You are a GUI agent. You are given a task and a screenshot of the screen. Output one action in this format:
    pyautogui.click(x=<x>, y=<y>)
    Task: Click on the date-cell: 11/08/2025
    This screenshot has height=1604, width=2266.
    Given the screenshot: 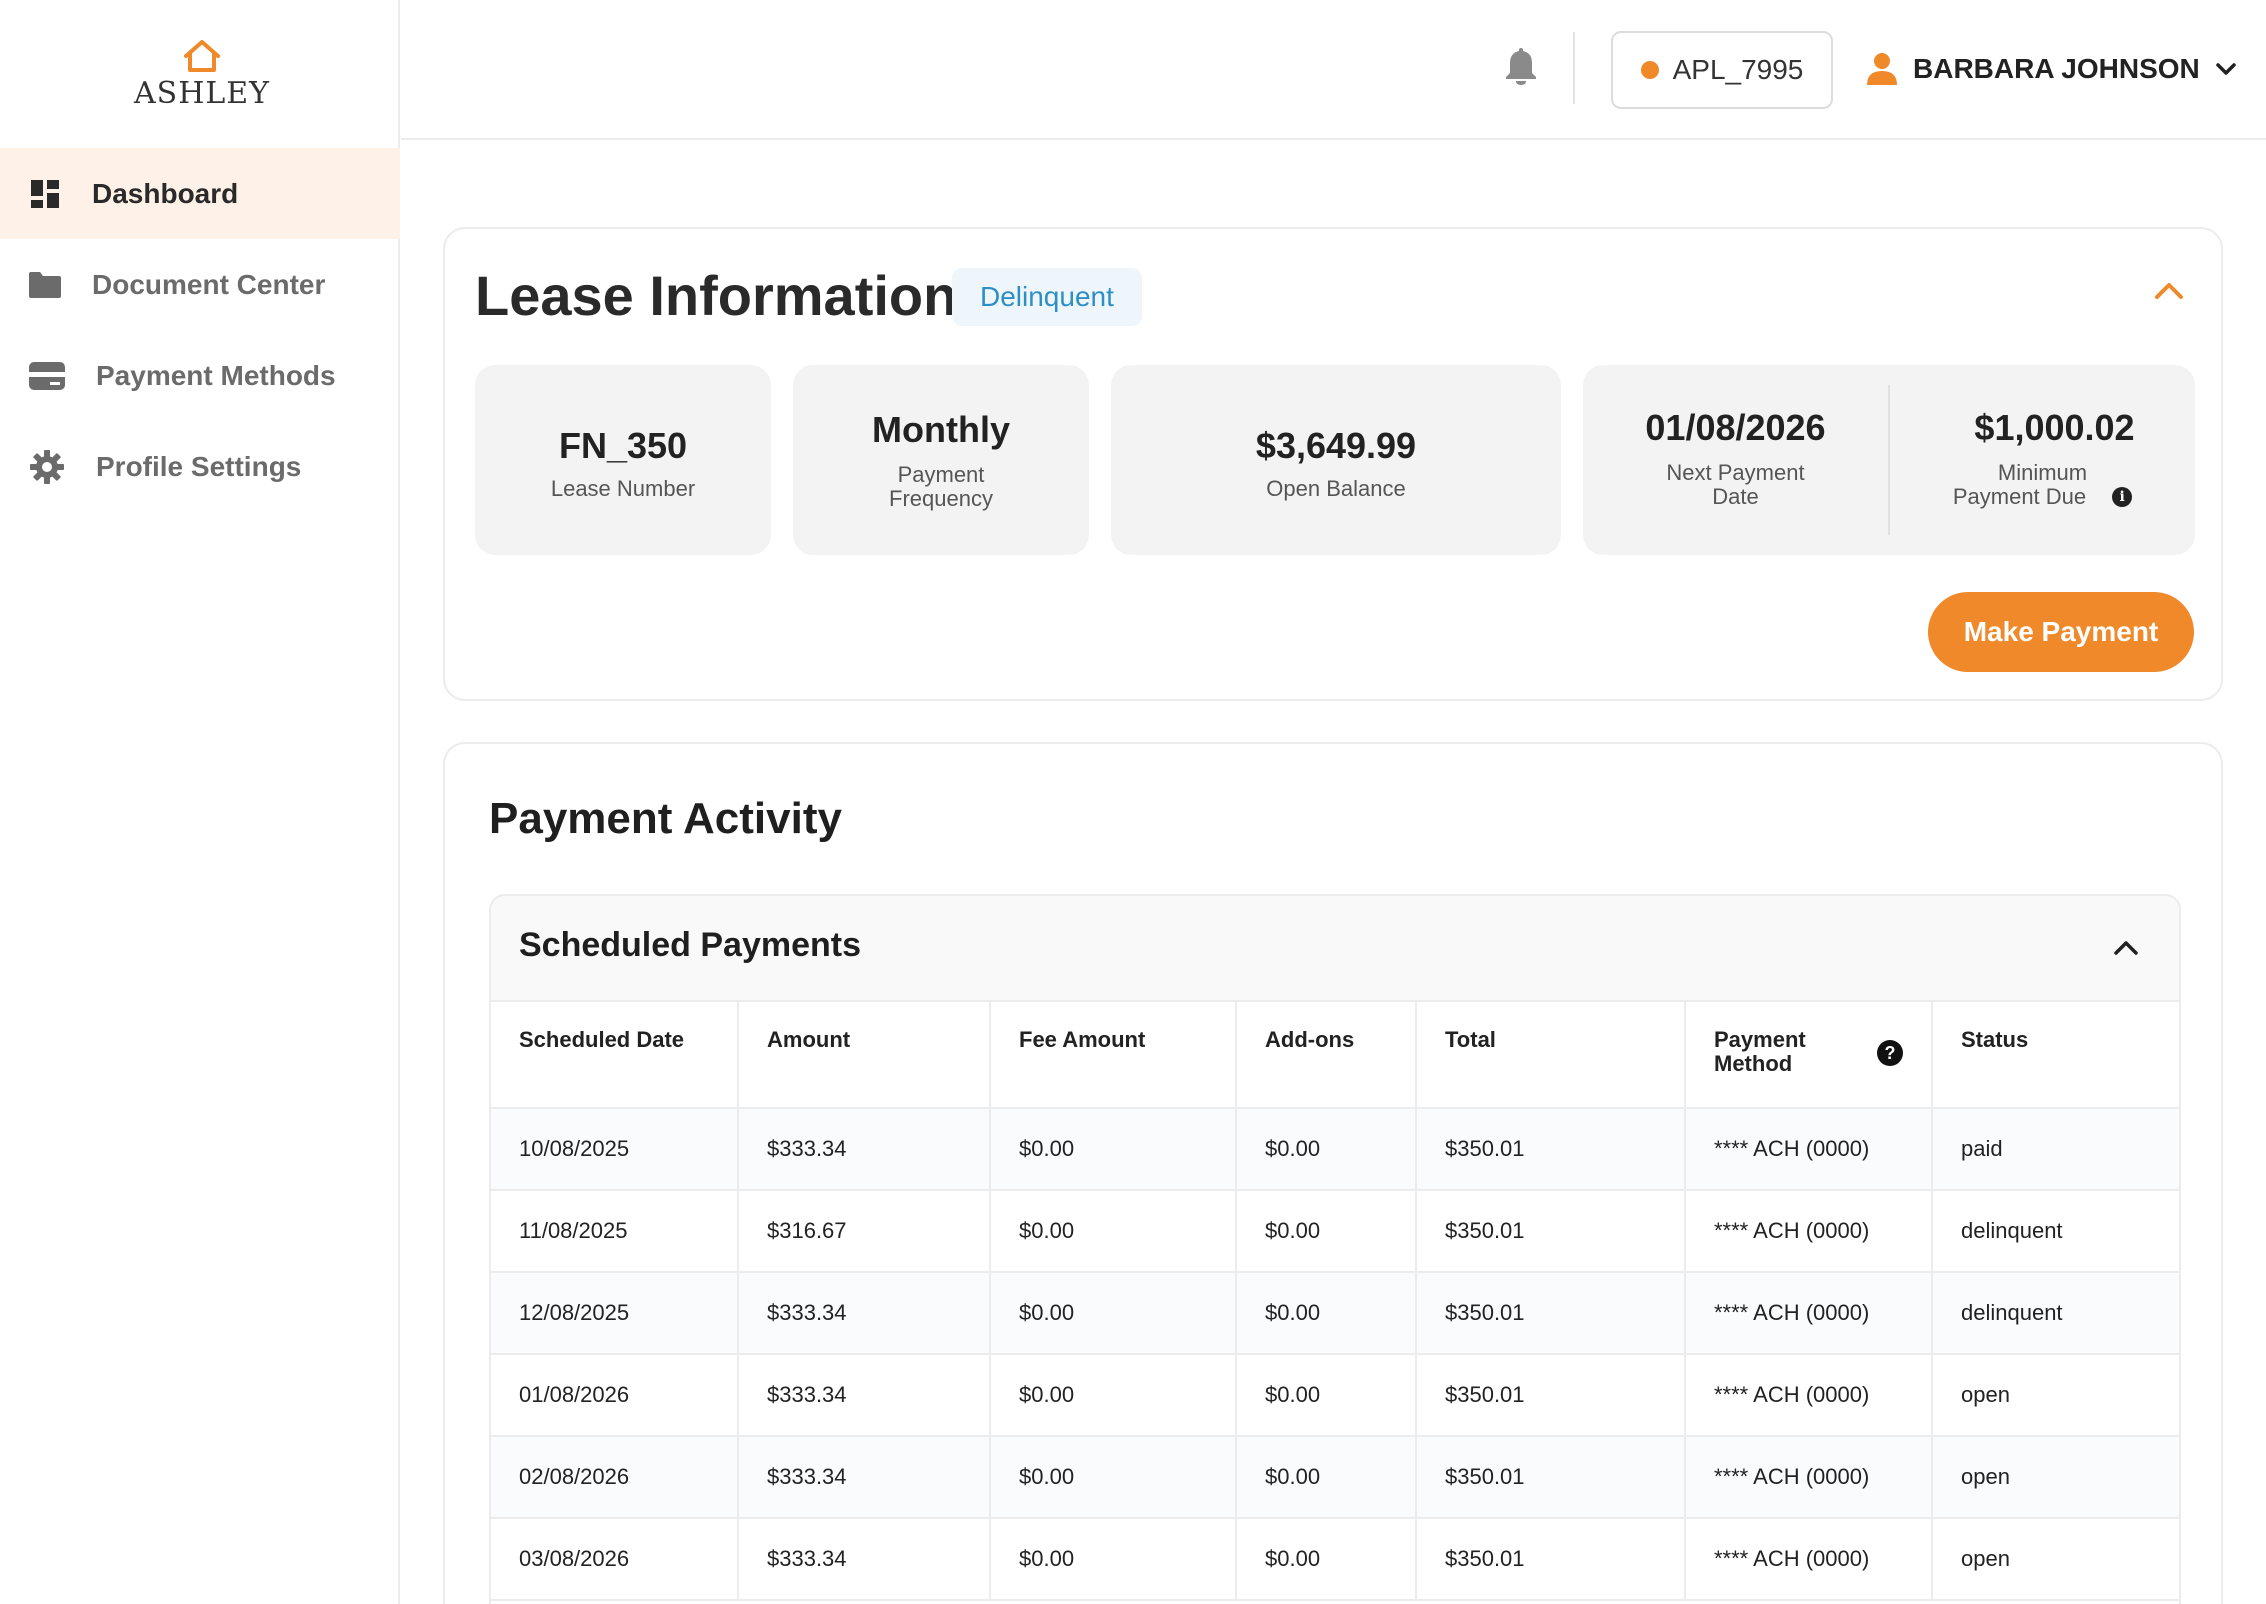 What is the action you would take?
    pyautogui.click(x=615, y=1231)
    